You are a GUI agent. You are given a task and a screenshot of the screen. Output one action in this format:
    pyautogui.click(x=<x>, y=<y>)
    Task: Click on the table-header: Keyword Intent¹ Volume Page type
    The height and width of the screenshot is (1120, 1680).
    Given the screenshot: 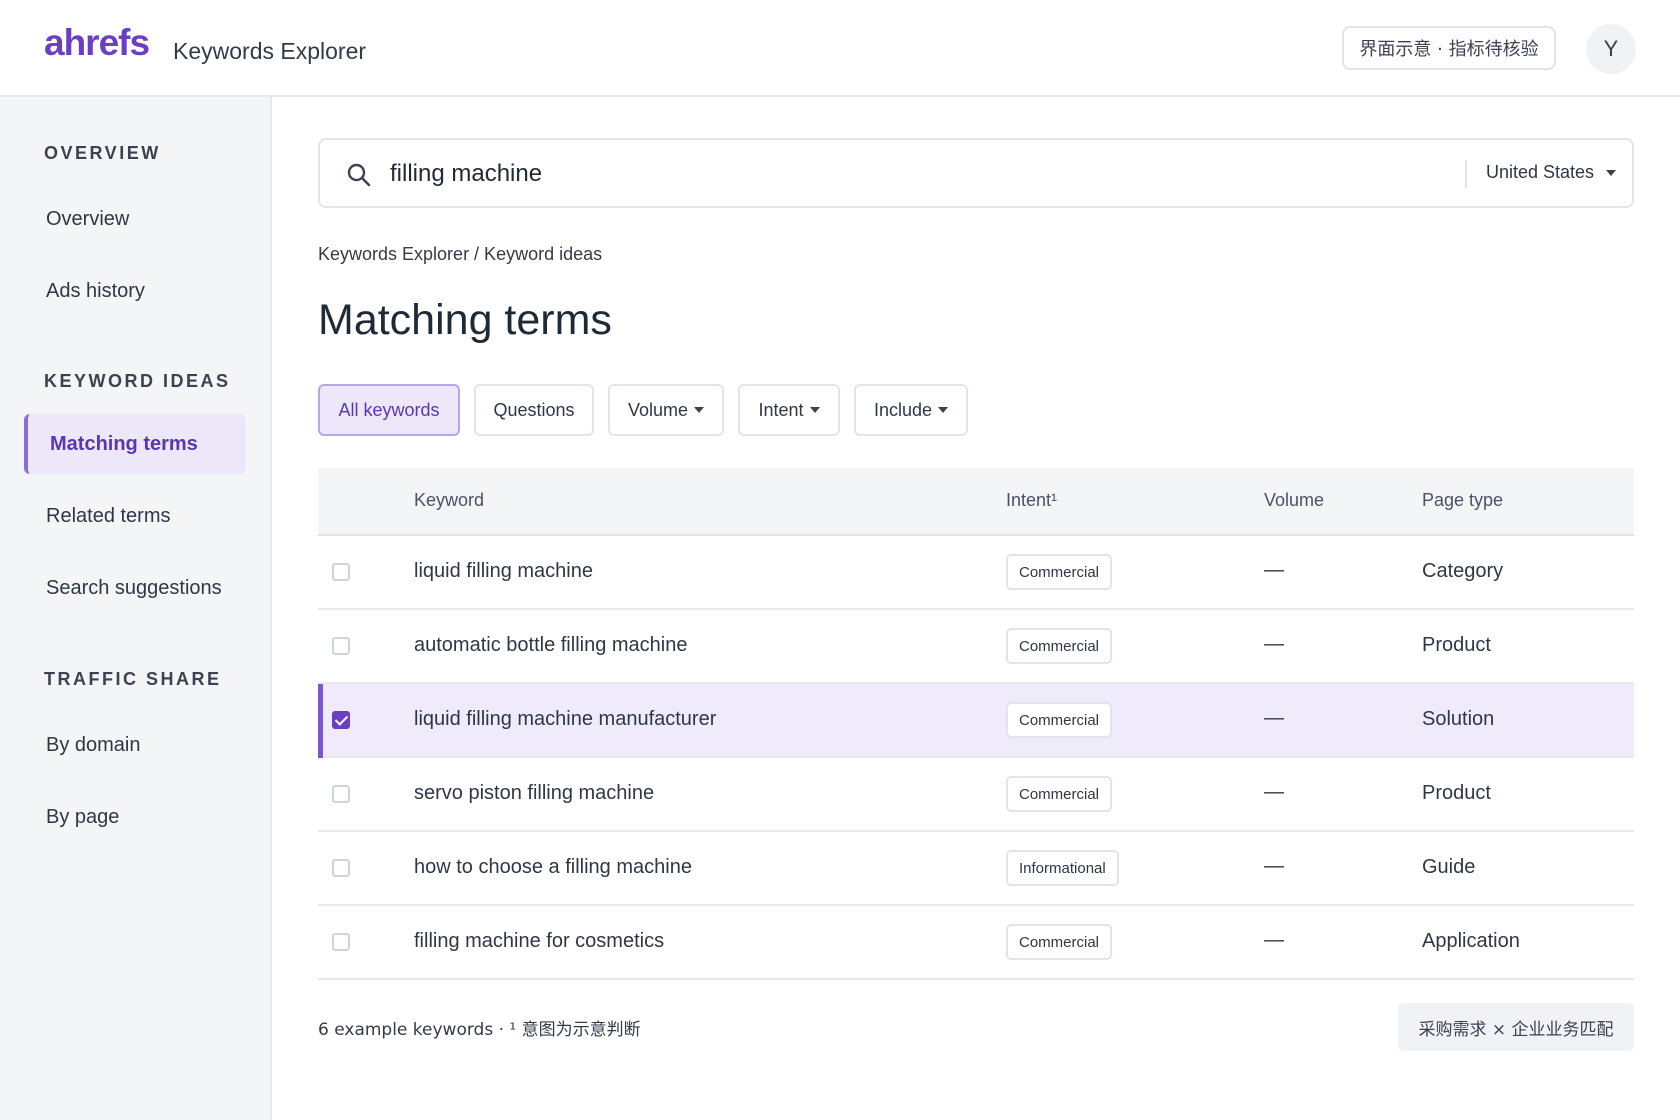 What is the action you would take?
    pyautogui.click(x=976, y=502)
    